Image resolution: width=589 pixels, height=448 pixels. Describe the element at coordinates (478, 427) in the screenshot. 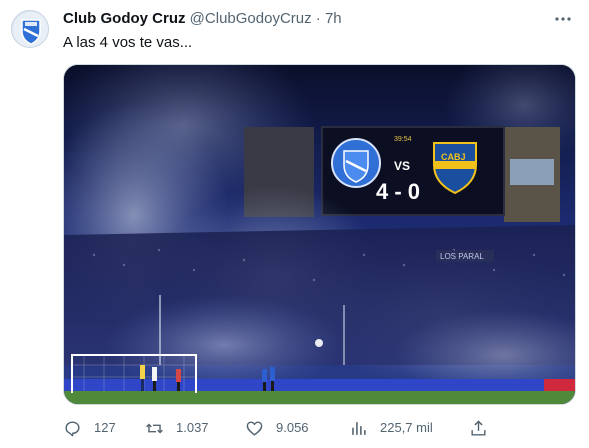

I see `share-icon` at that location.